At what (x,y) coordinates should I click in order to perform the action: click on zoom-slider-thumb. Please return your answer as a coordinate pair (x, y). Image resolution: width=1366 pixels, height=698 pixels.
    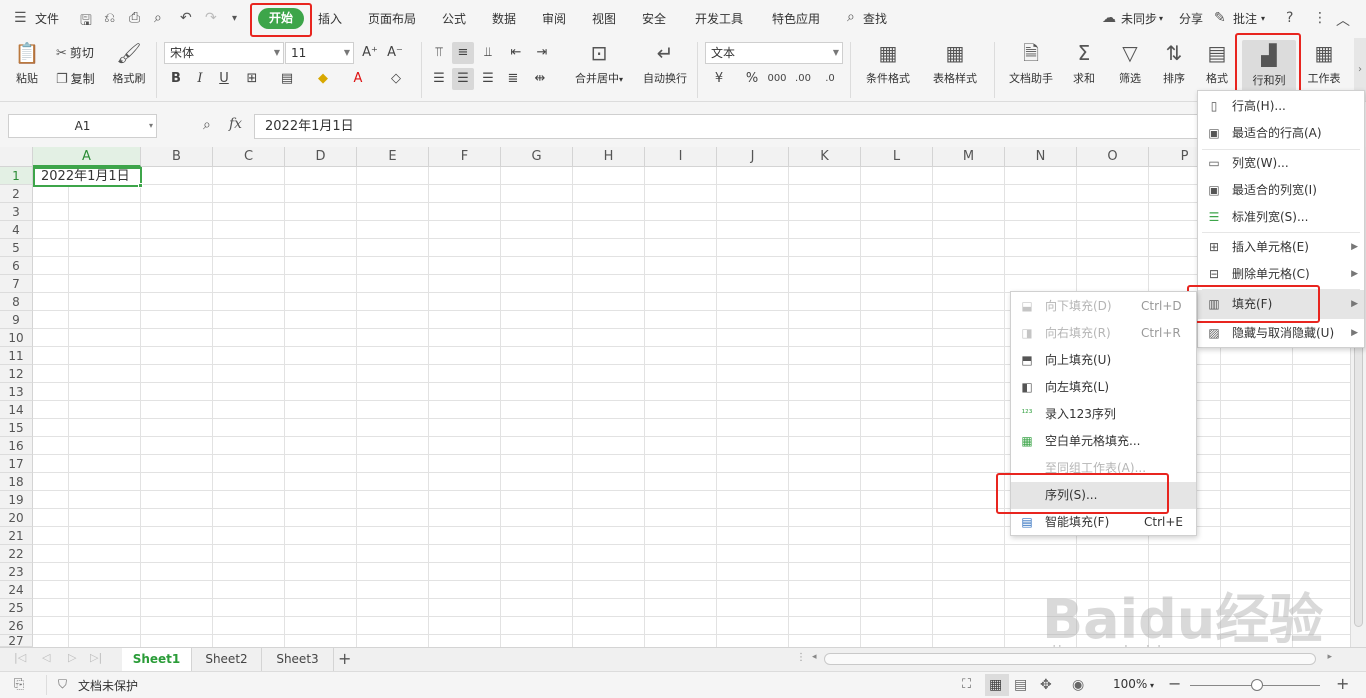
    Looking at the image, I should click on (1257, 685).